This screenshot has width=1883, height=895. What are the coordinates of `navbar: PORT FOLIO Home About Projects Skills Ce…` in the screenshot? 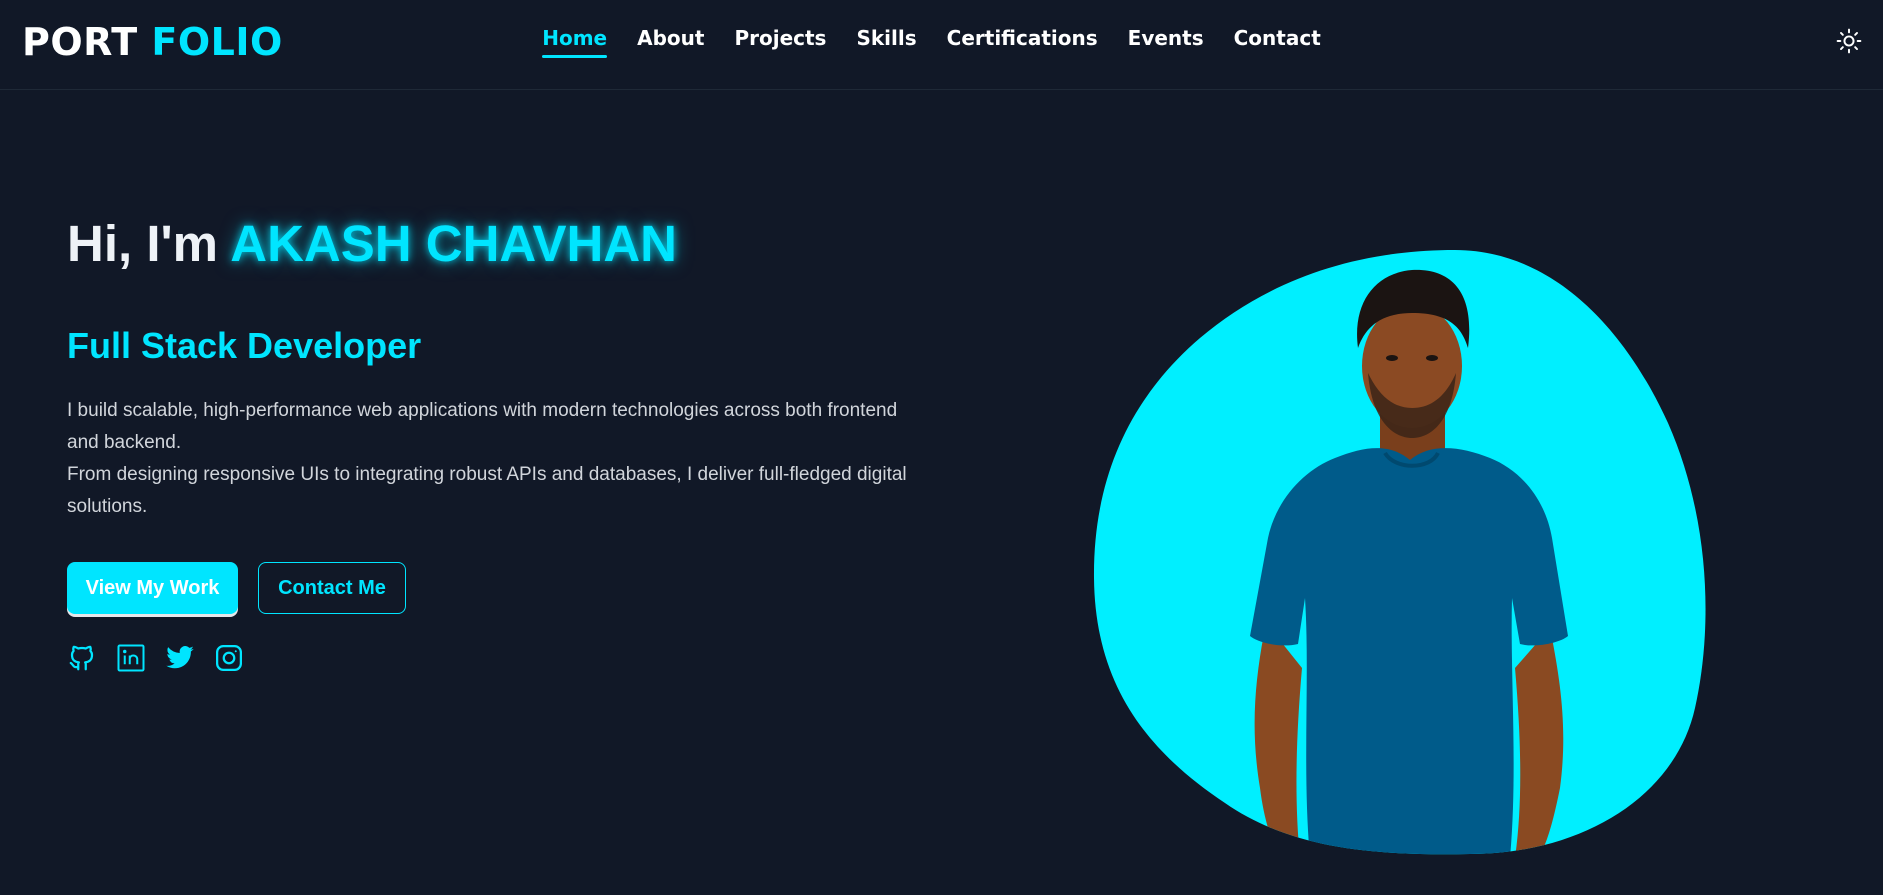 It's located at (941, 45).